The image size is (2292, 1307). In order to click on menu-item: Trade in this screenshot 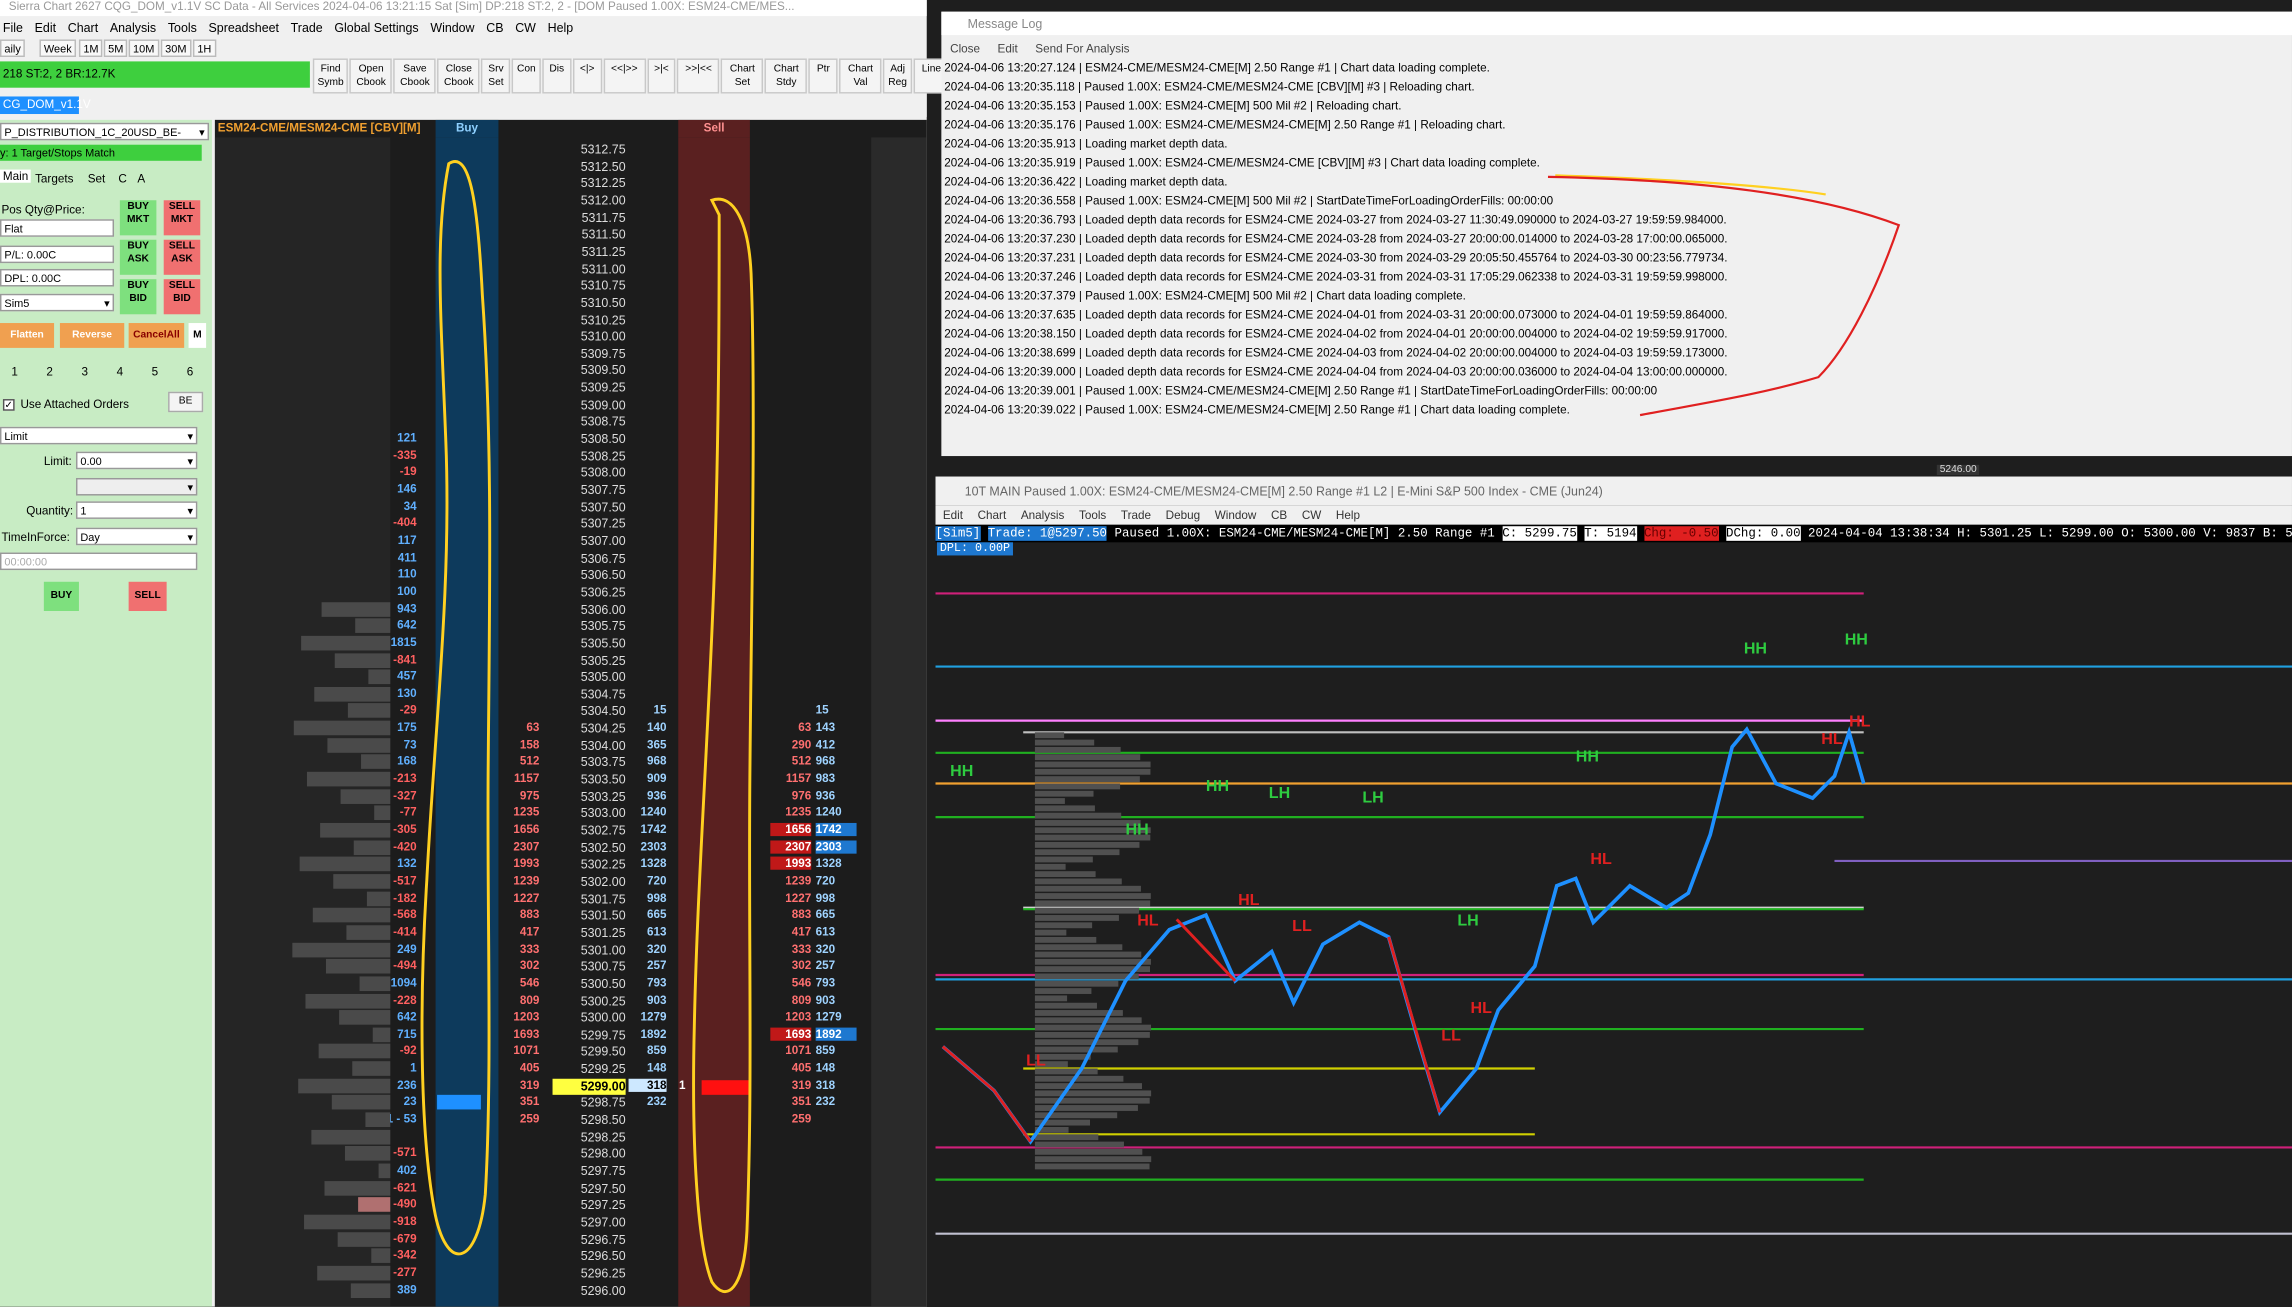, I will do `click(307, 27)`.